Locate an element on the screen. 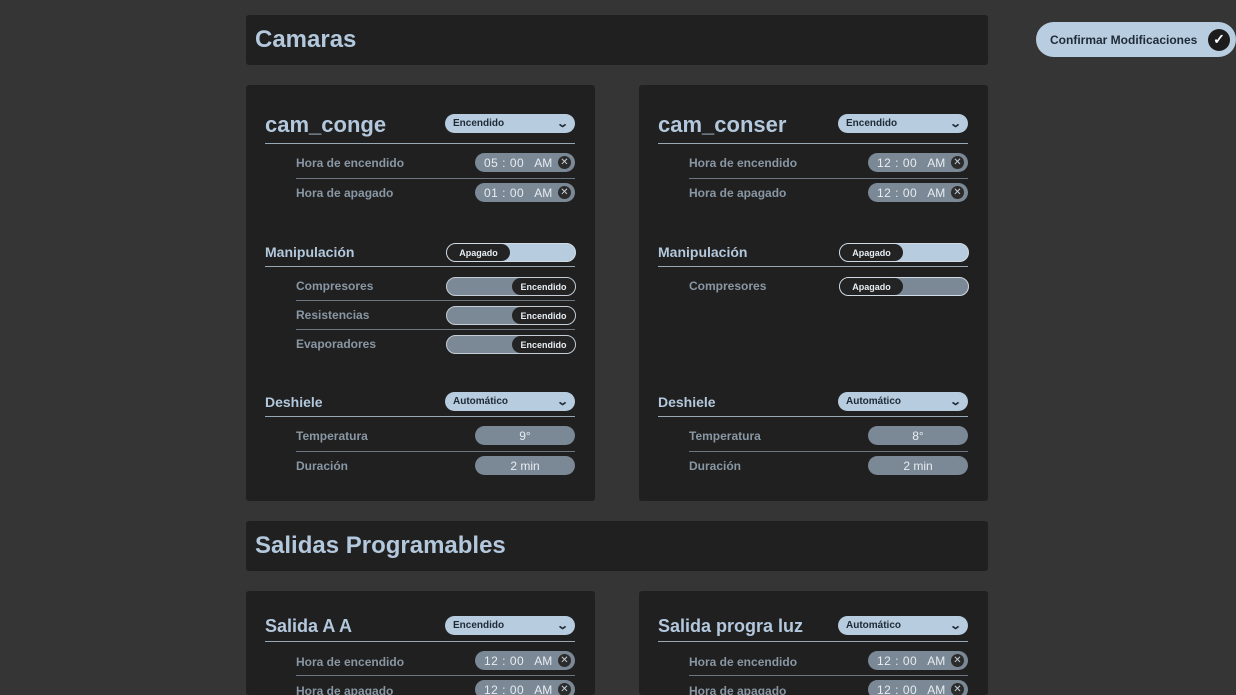  temperatura-input: 9° is located at coordinates (525, 435).